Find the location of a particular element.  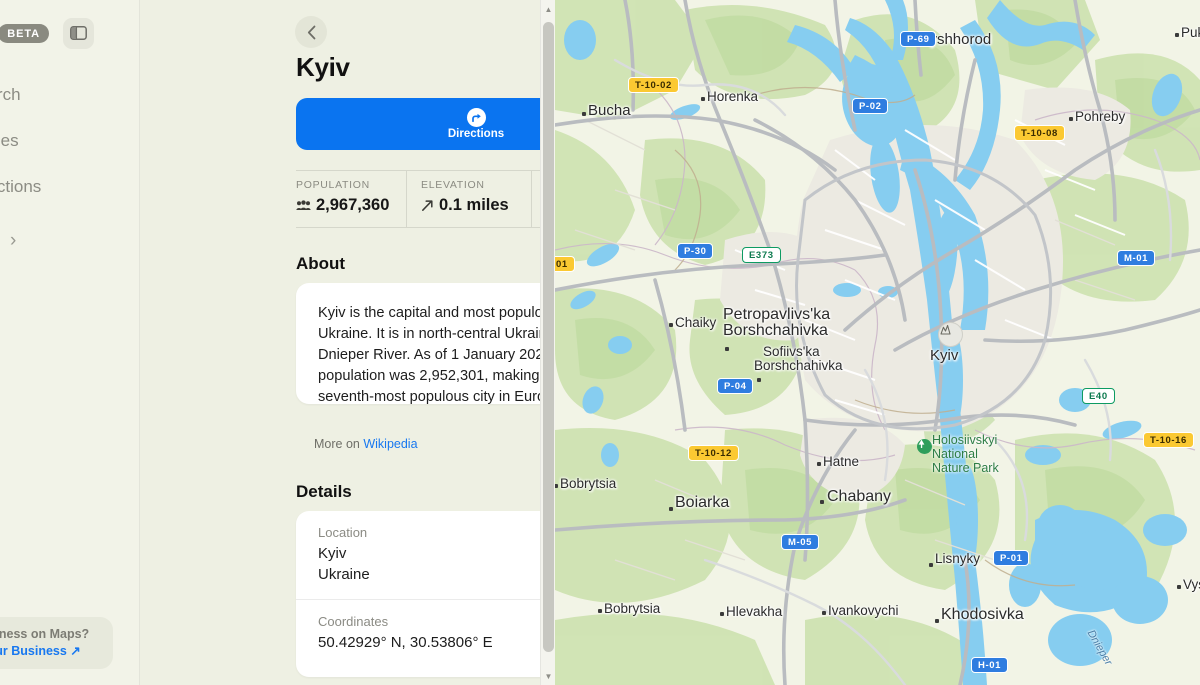

details-section-title: Details is located at coordinates (324, 491).